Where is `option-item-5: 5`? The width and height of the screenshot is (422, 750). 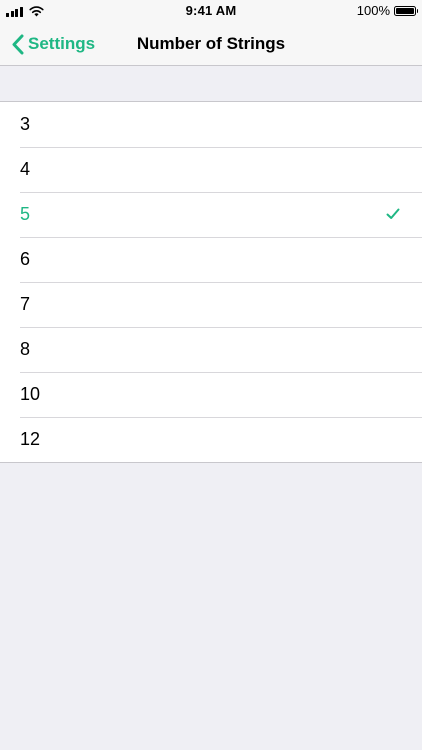
option-item-5: 5 is located at coordinates (211, 214).